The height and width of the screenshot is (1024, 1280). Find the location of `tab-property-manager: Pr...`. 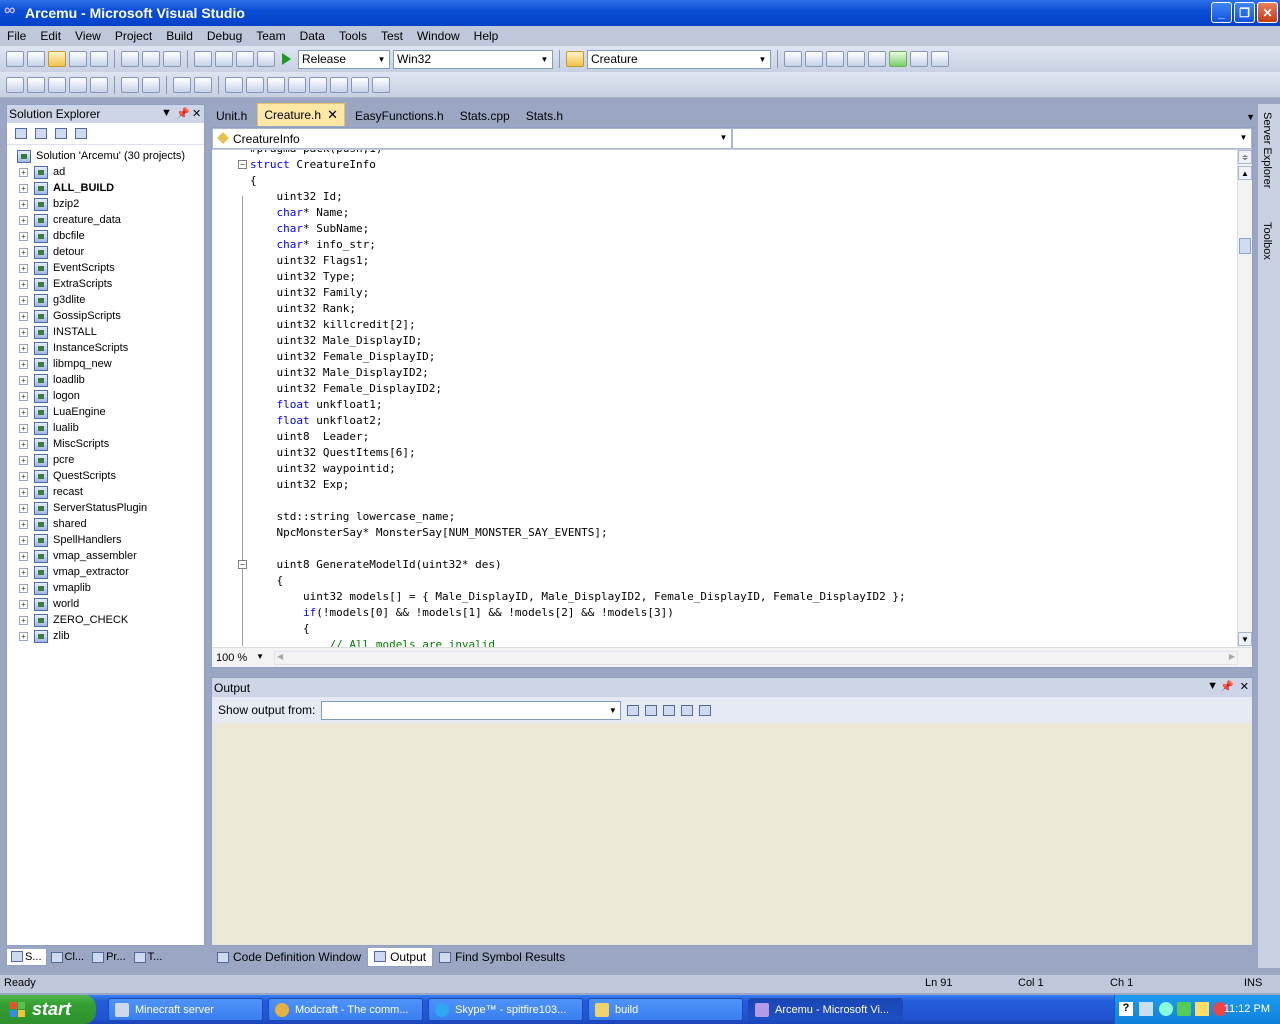

tab-property-manager: Pr... is located at coordinates (109, 957).